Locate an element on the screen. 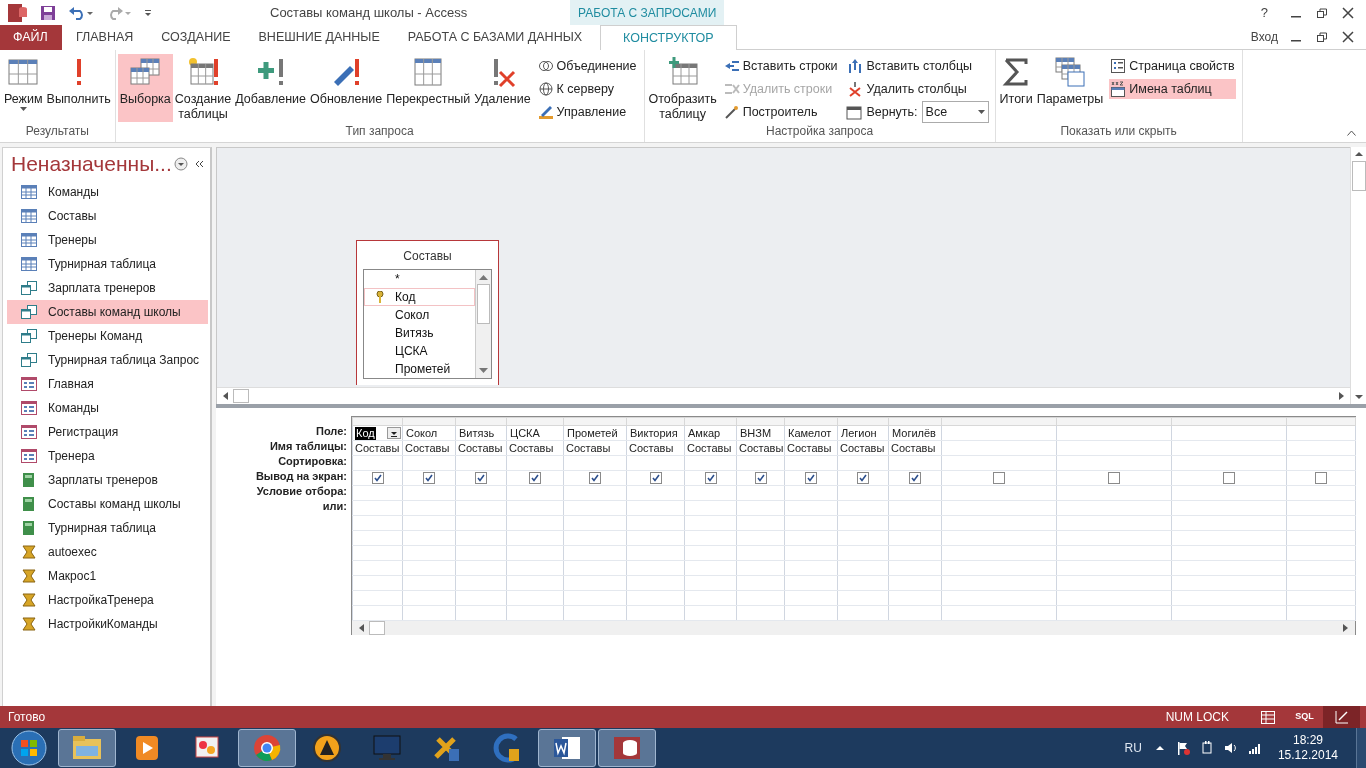  ribbon-button: Перекрестный is located at coordinates (428, 88).